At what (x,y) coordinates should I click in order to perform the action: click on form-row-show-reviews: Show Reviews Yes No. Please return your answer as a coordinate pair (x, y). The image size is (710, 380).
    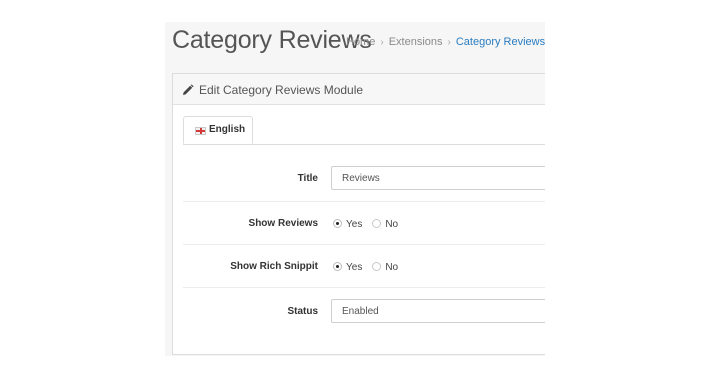
    Looking at the image, I should click on (364, 223).